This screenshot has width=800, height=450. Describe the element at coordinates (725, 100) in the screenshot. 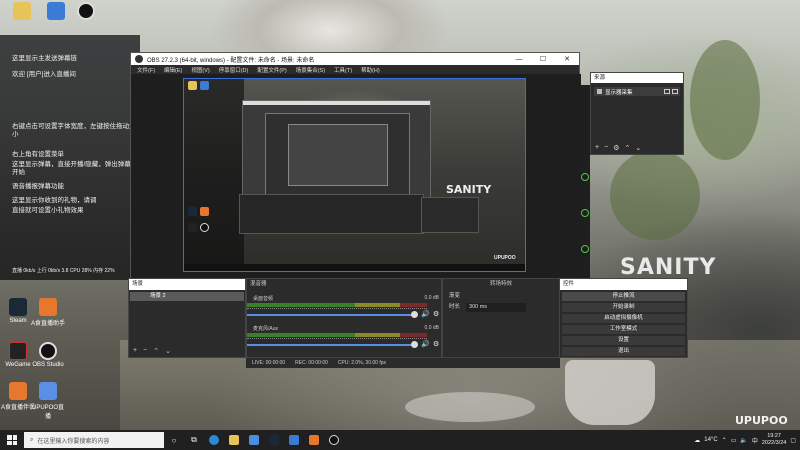

I see `wallpaper-plant` at that location.